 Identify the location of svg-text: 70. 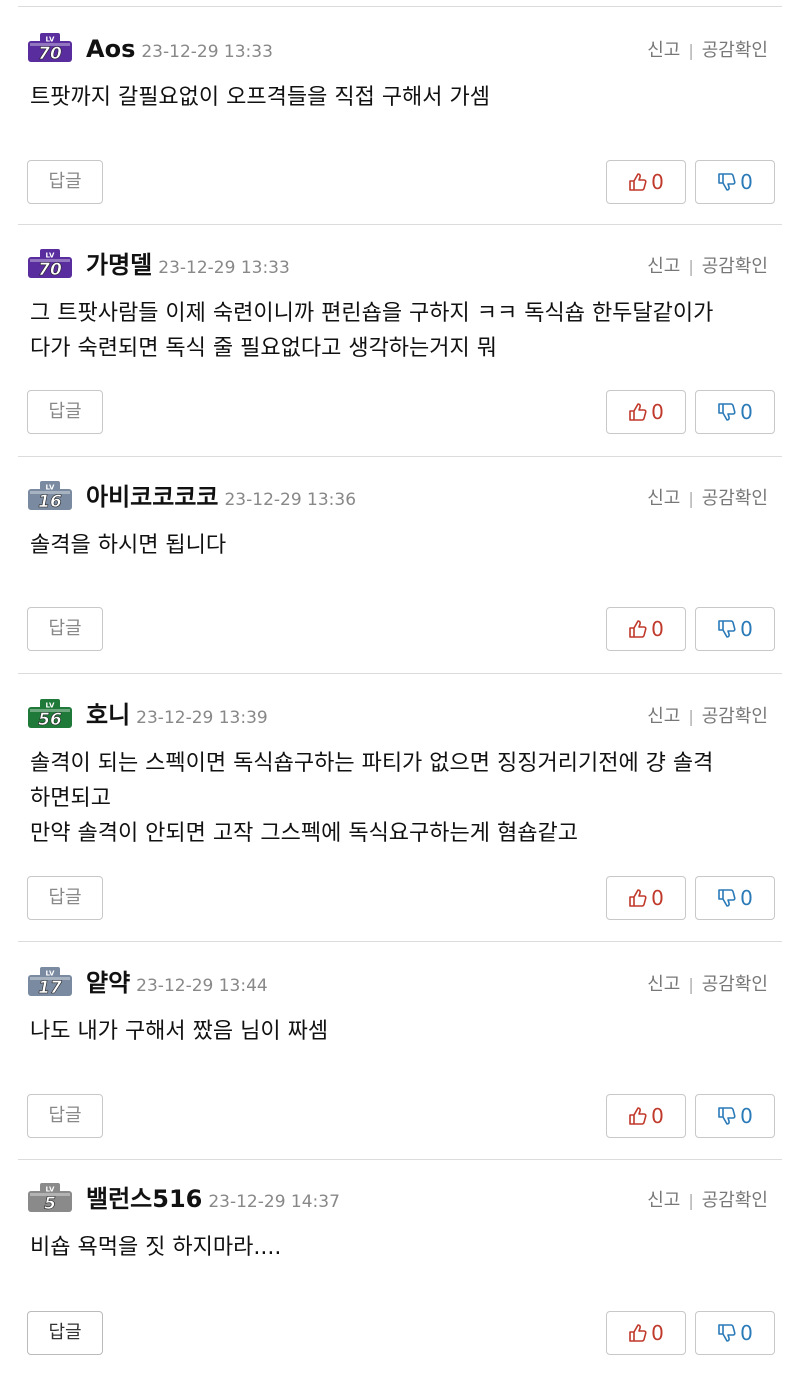
(50, 54).